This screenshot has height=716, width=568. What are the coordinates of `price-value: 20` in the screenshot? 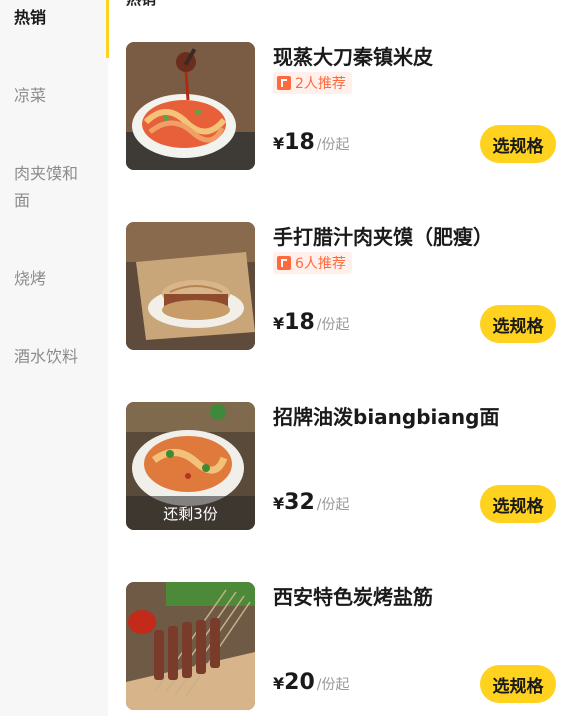 It's located at (299, 682).